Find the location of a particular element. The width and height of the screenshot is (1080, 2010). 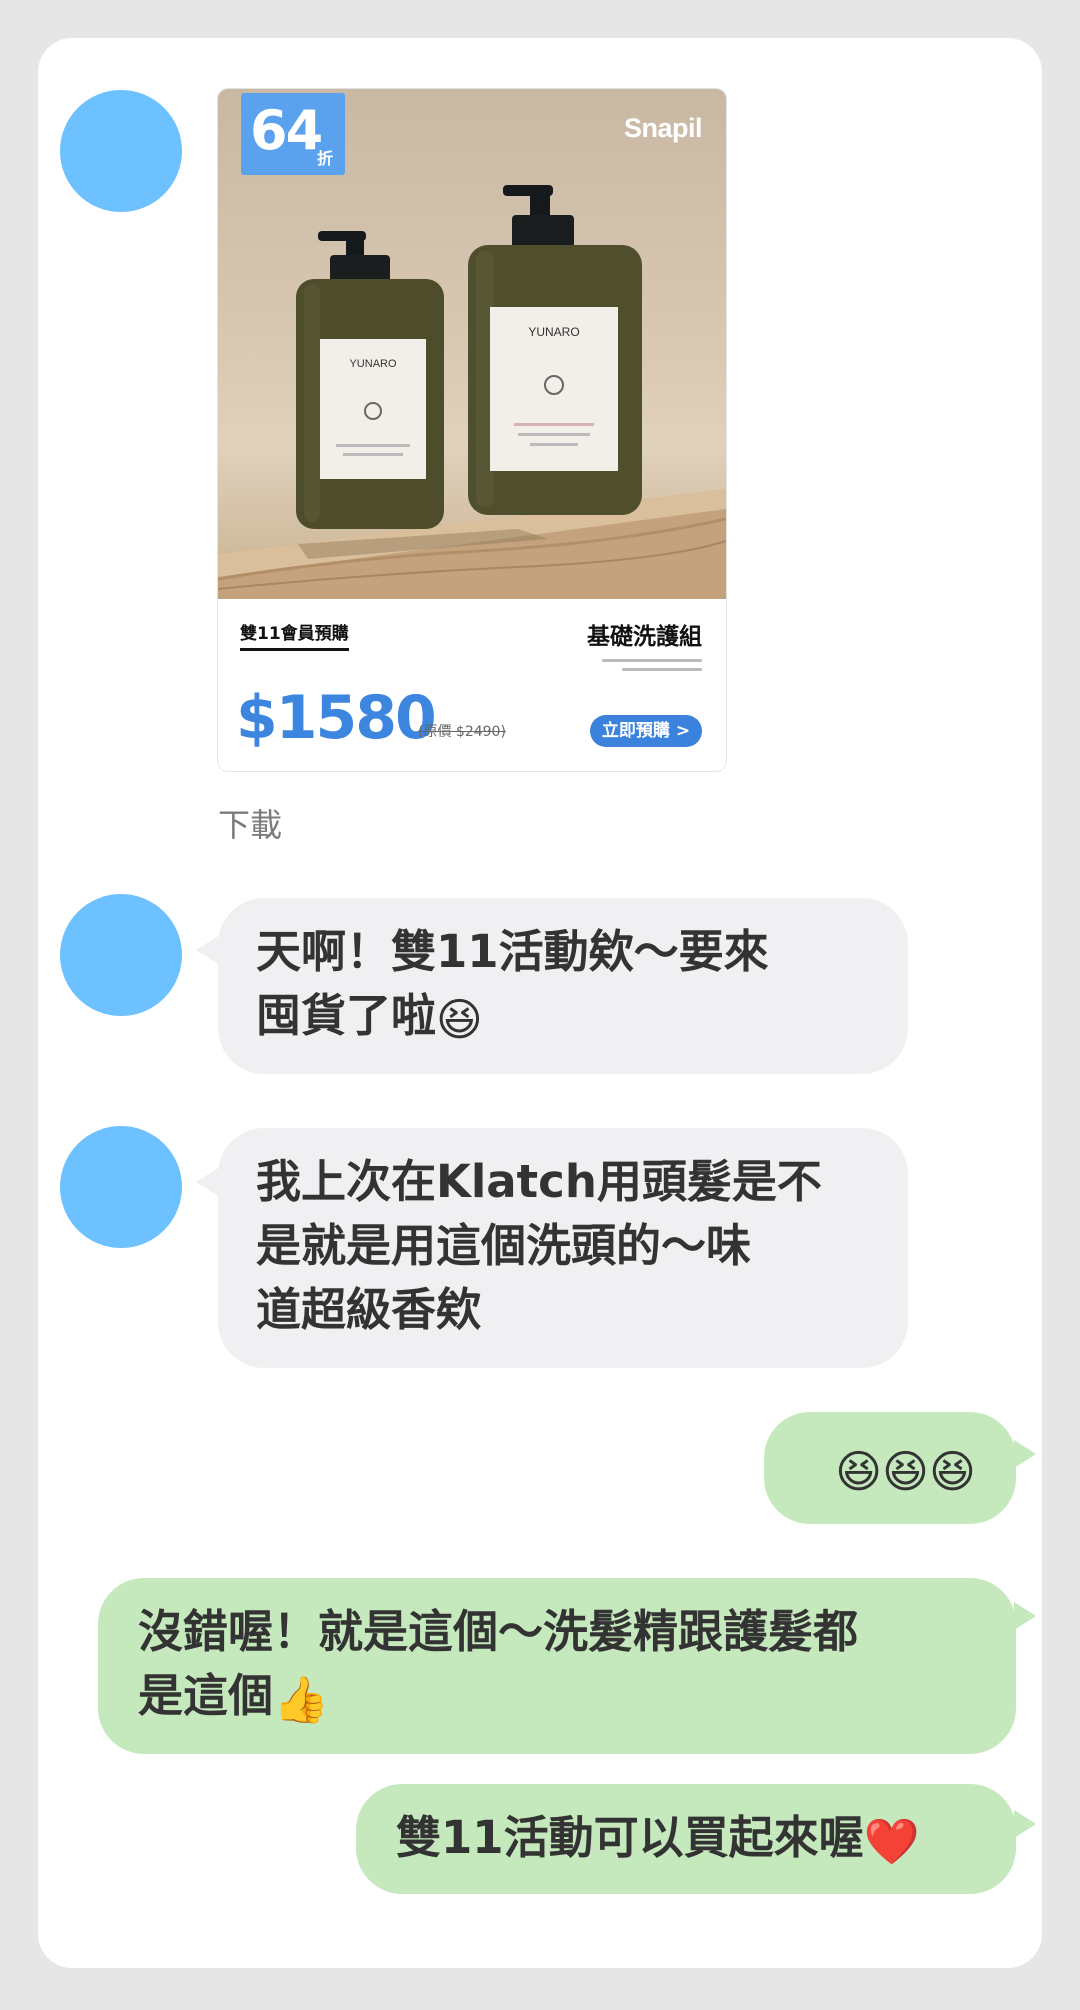

message-line: 天啊！雙11活動欸～要來 is located at coordinates (512, 951).